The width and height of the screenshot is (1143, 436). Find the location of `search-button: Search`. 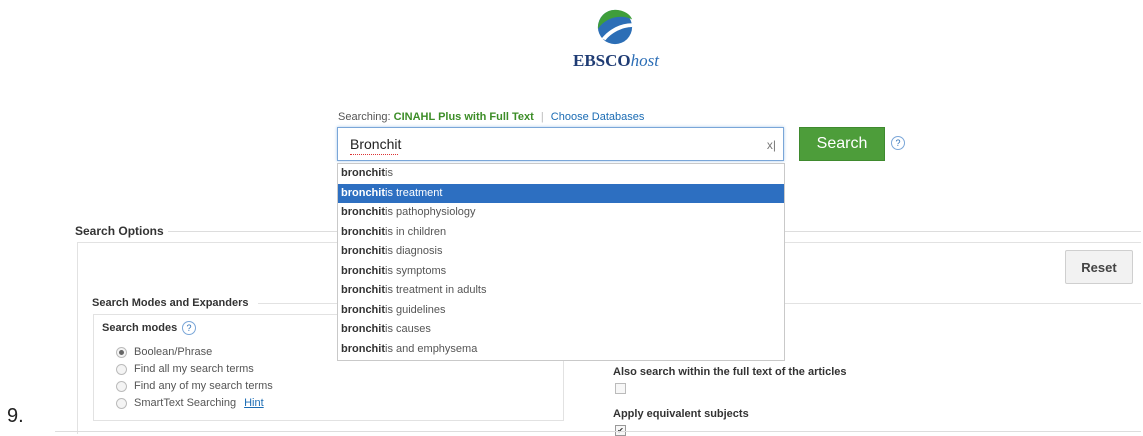

search-button: Search is located at coordinates (842, 144).